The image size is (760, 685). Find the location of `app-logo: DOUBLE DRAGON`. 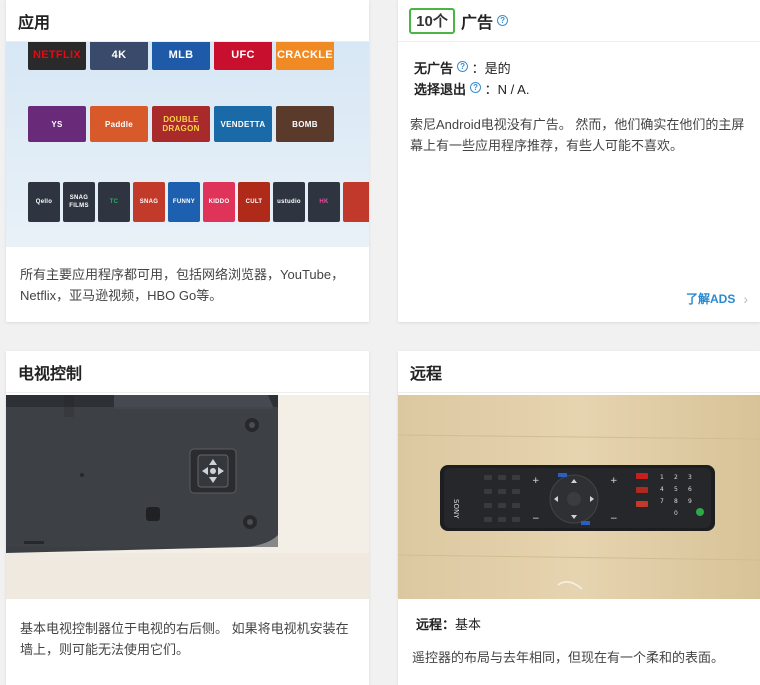

app-logo: DOUBLE DRAGON is located at coordinates (181, 124).